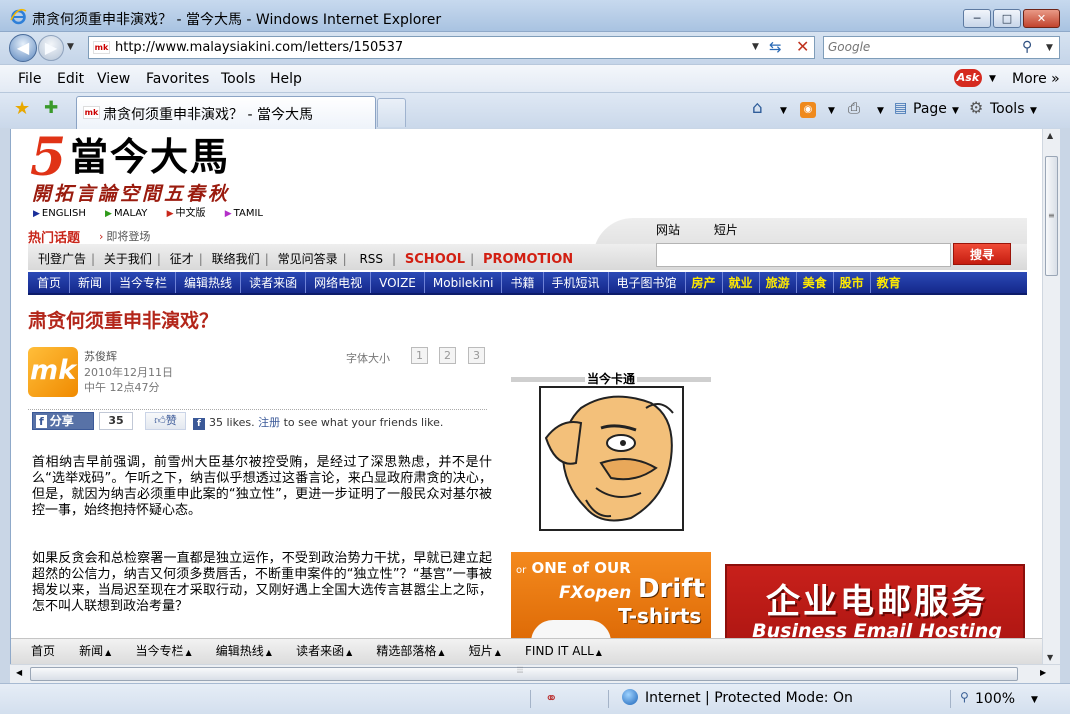 The height and width of the screenshot is (714, 1070). I want to click on scroll-thumb, so click(524, 674).